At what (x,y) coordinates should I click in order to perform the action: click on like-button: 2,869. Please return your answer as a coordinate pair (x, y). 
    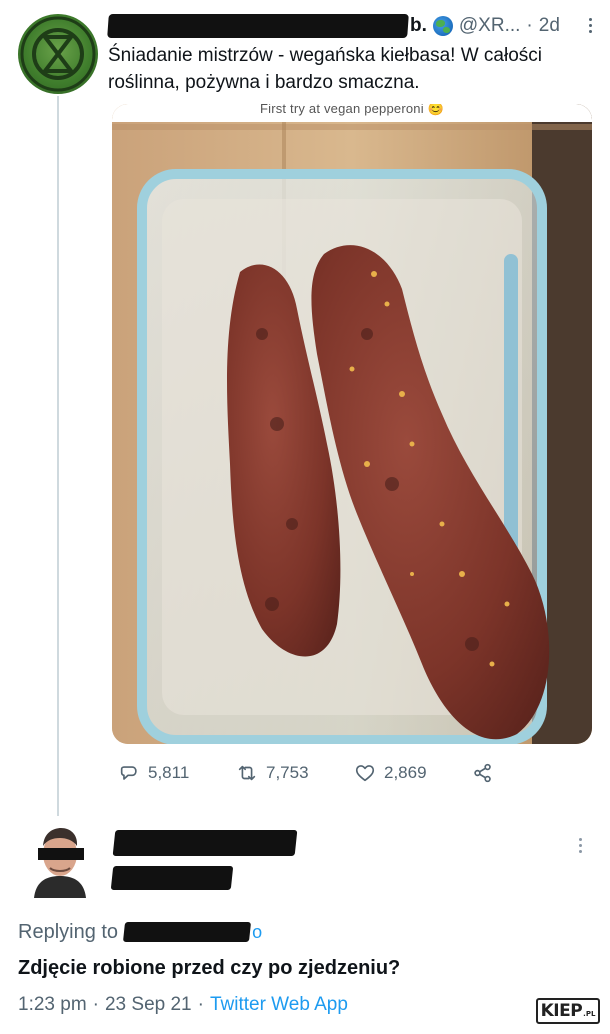
    Looking at the image, I should click on (413, 773).